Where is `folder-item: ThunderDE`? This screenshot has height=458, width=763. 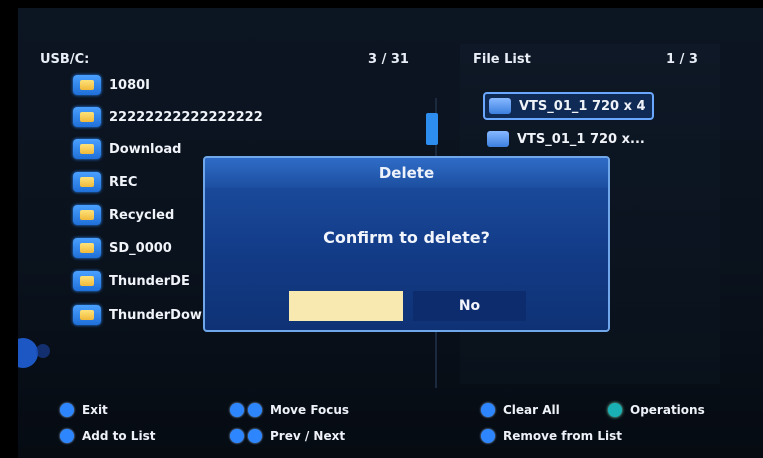
folder-item: ThunderDE is located at coordinates (131, 281).